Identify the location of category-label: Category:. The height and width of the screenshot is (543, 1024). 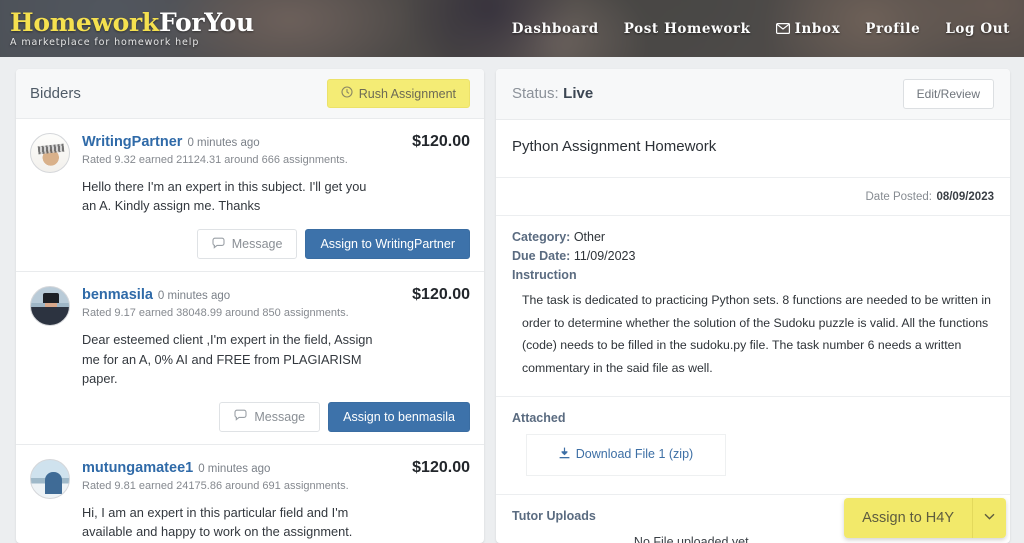
(541, 237).